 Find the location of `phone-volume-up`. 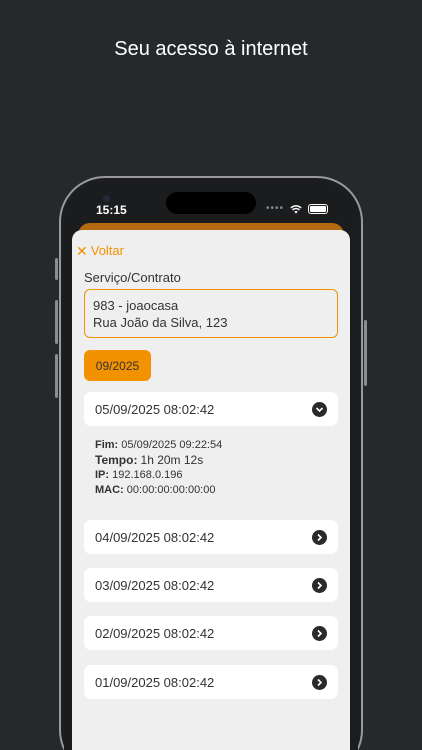

phone-volume-up is located at coordinates (56, 322).